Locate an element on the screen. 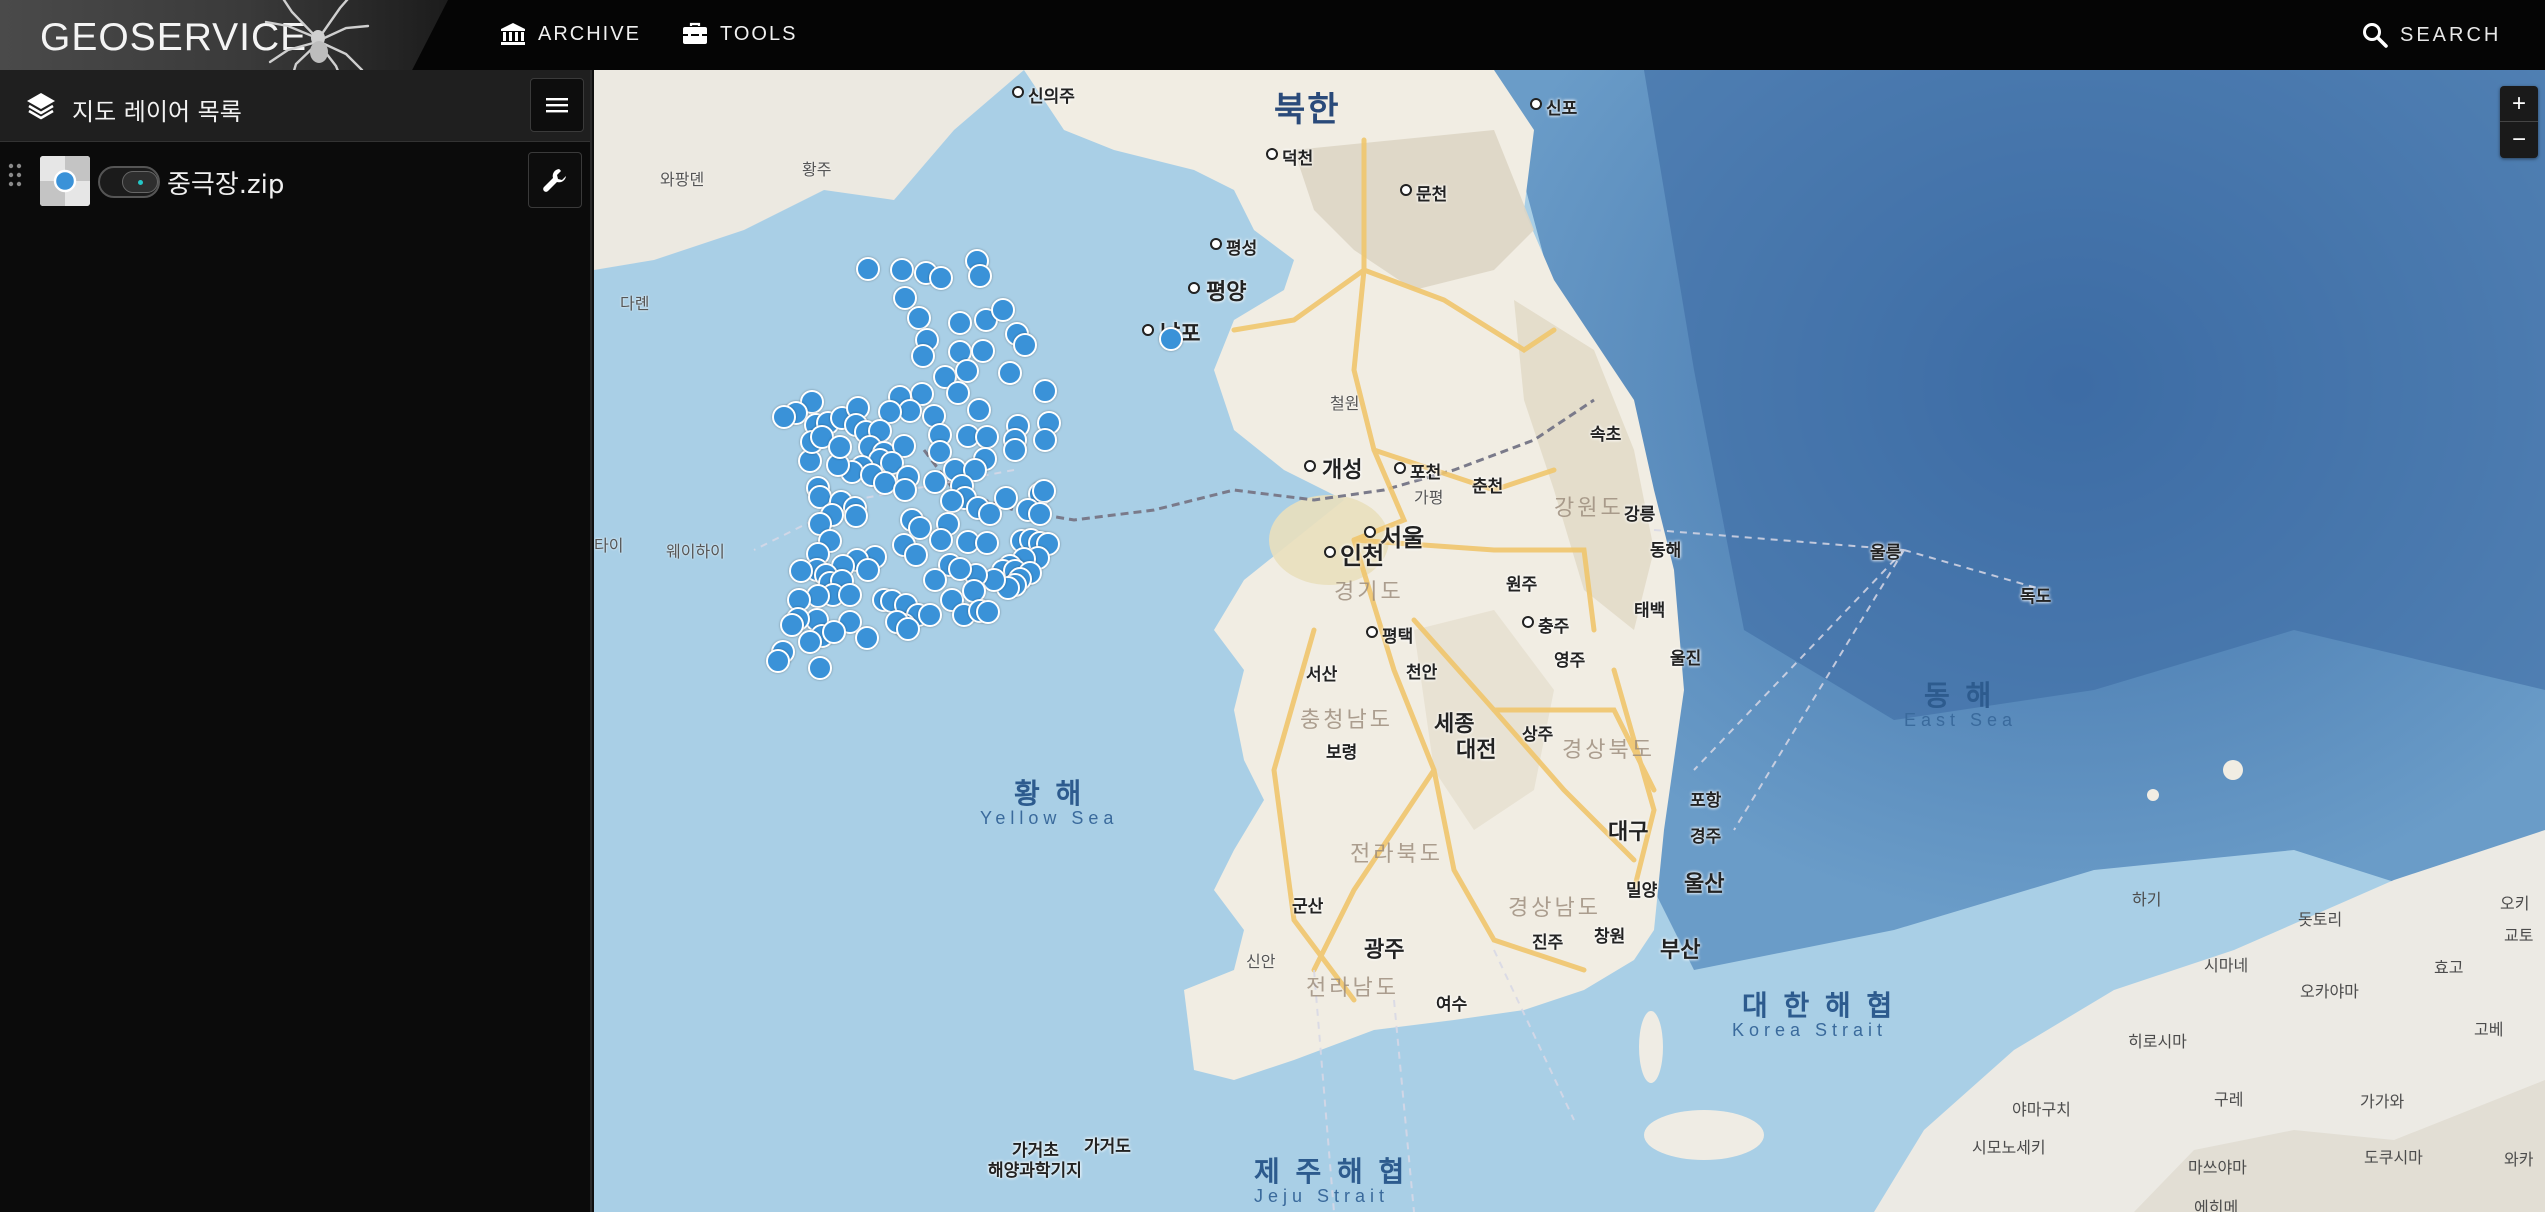  nav-archive-label: ARCHIVE is located at coordinates (589, 33).